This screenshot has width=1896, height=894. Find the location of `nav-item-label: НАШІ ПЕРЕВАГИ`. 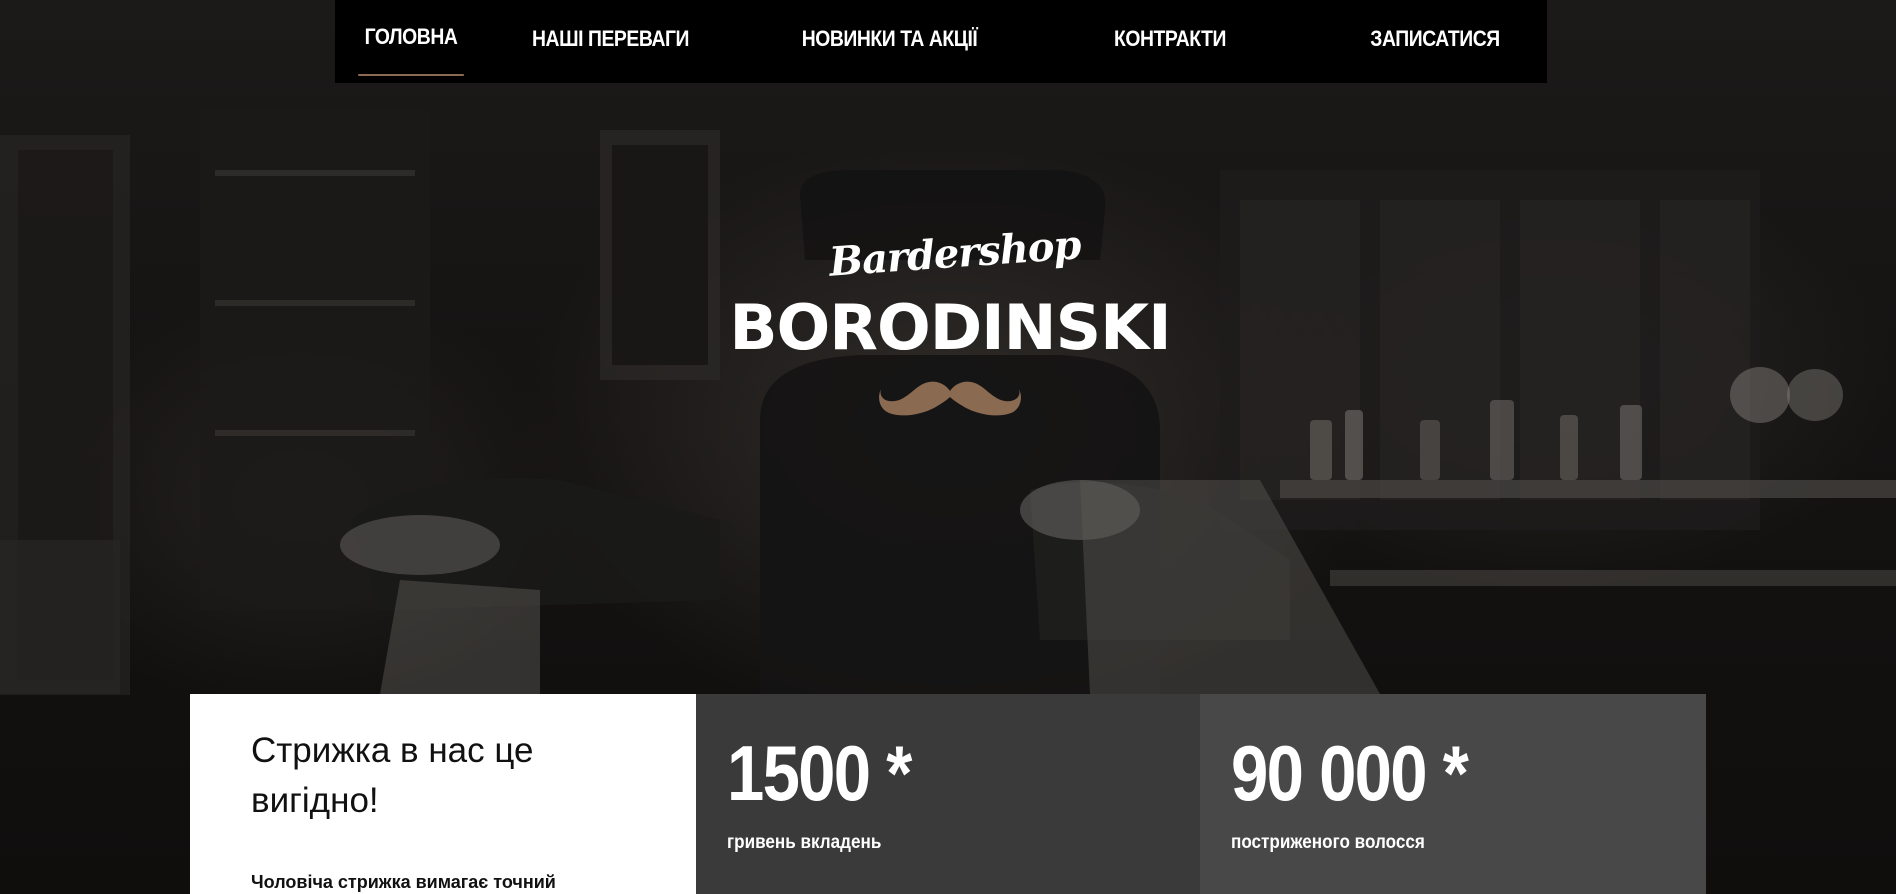

nav-item-label: НАШІ ПЕРЕВАГИ is located at coordinates (610, 38).